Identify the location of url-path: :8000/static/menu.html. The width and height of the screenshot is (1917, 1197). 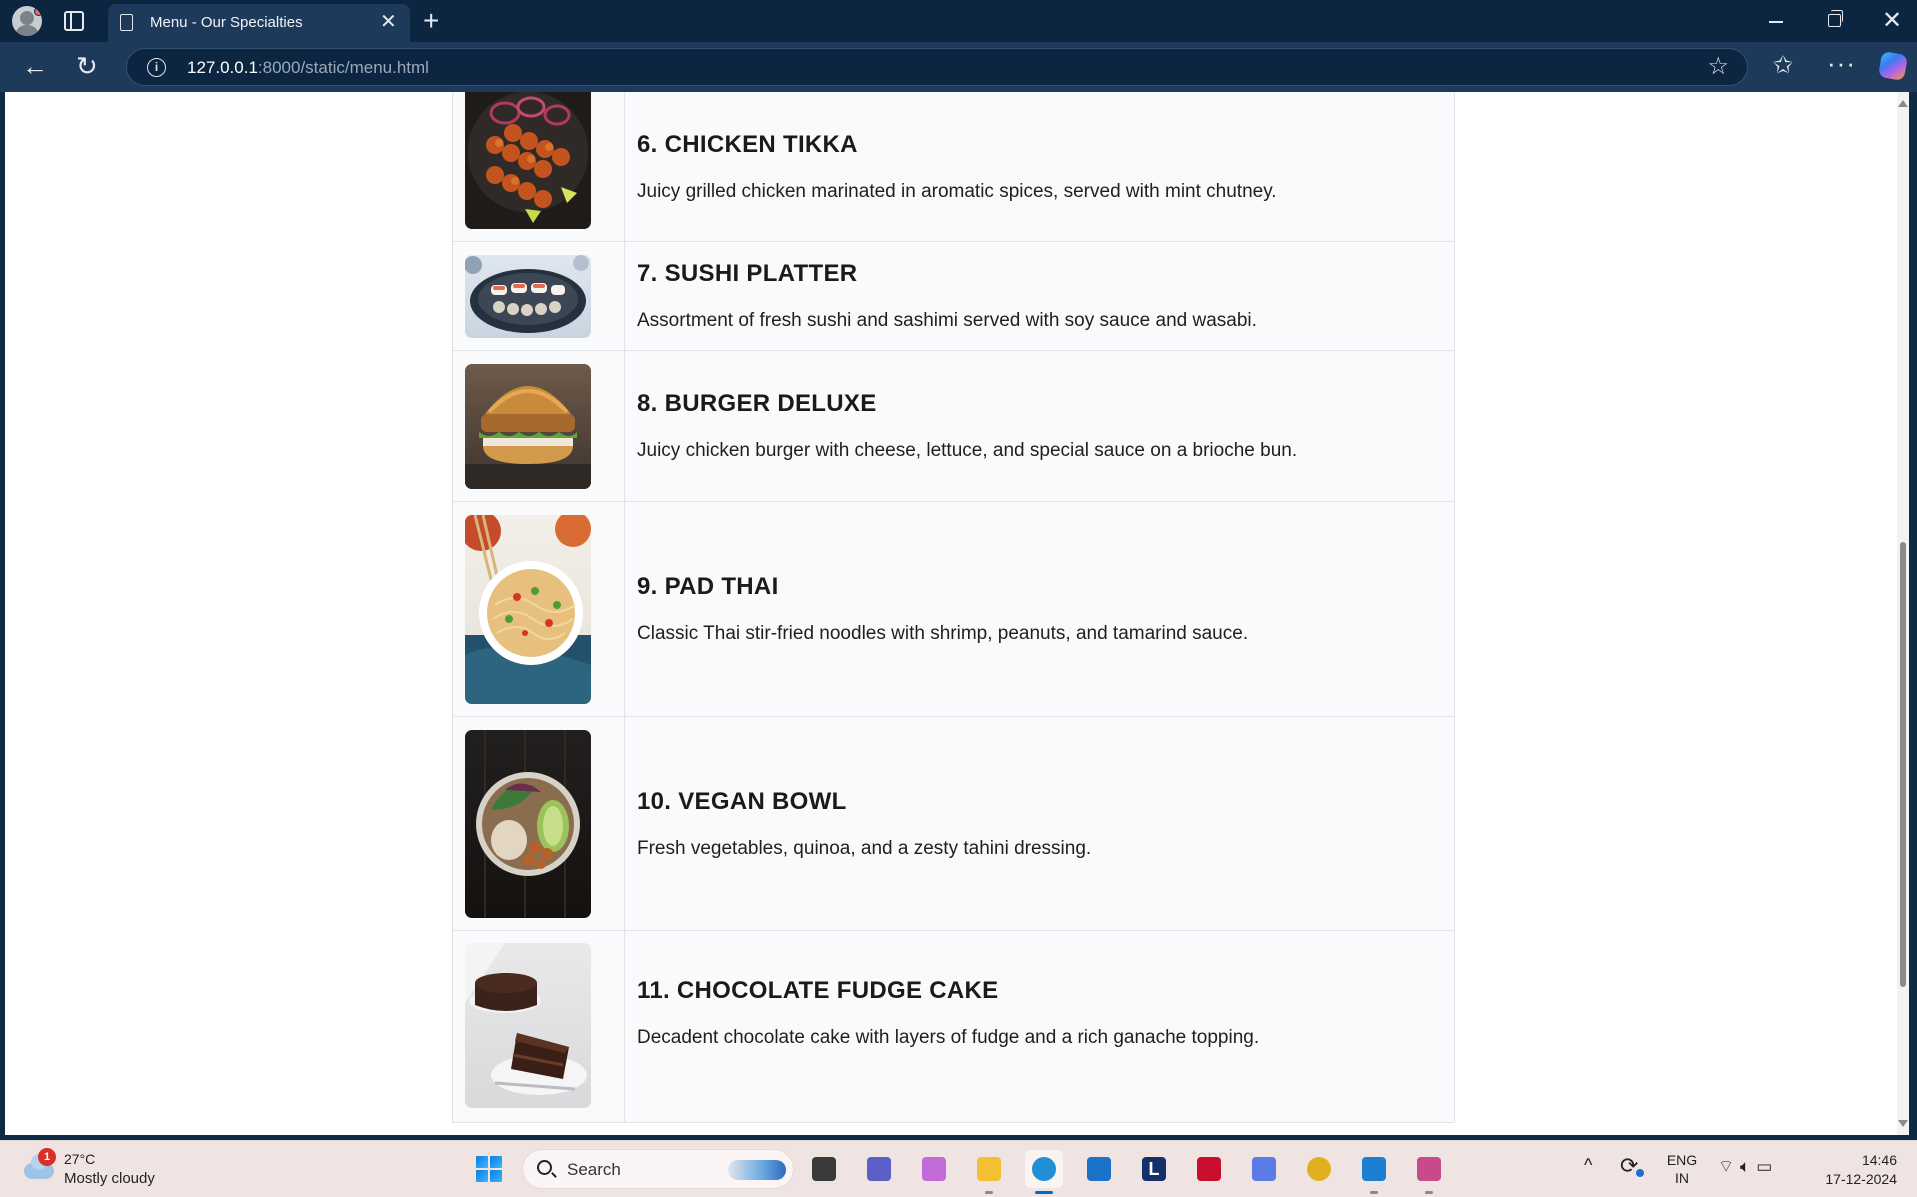
(343, 67).